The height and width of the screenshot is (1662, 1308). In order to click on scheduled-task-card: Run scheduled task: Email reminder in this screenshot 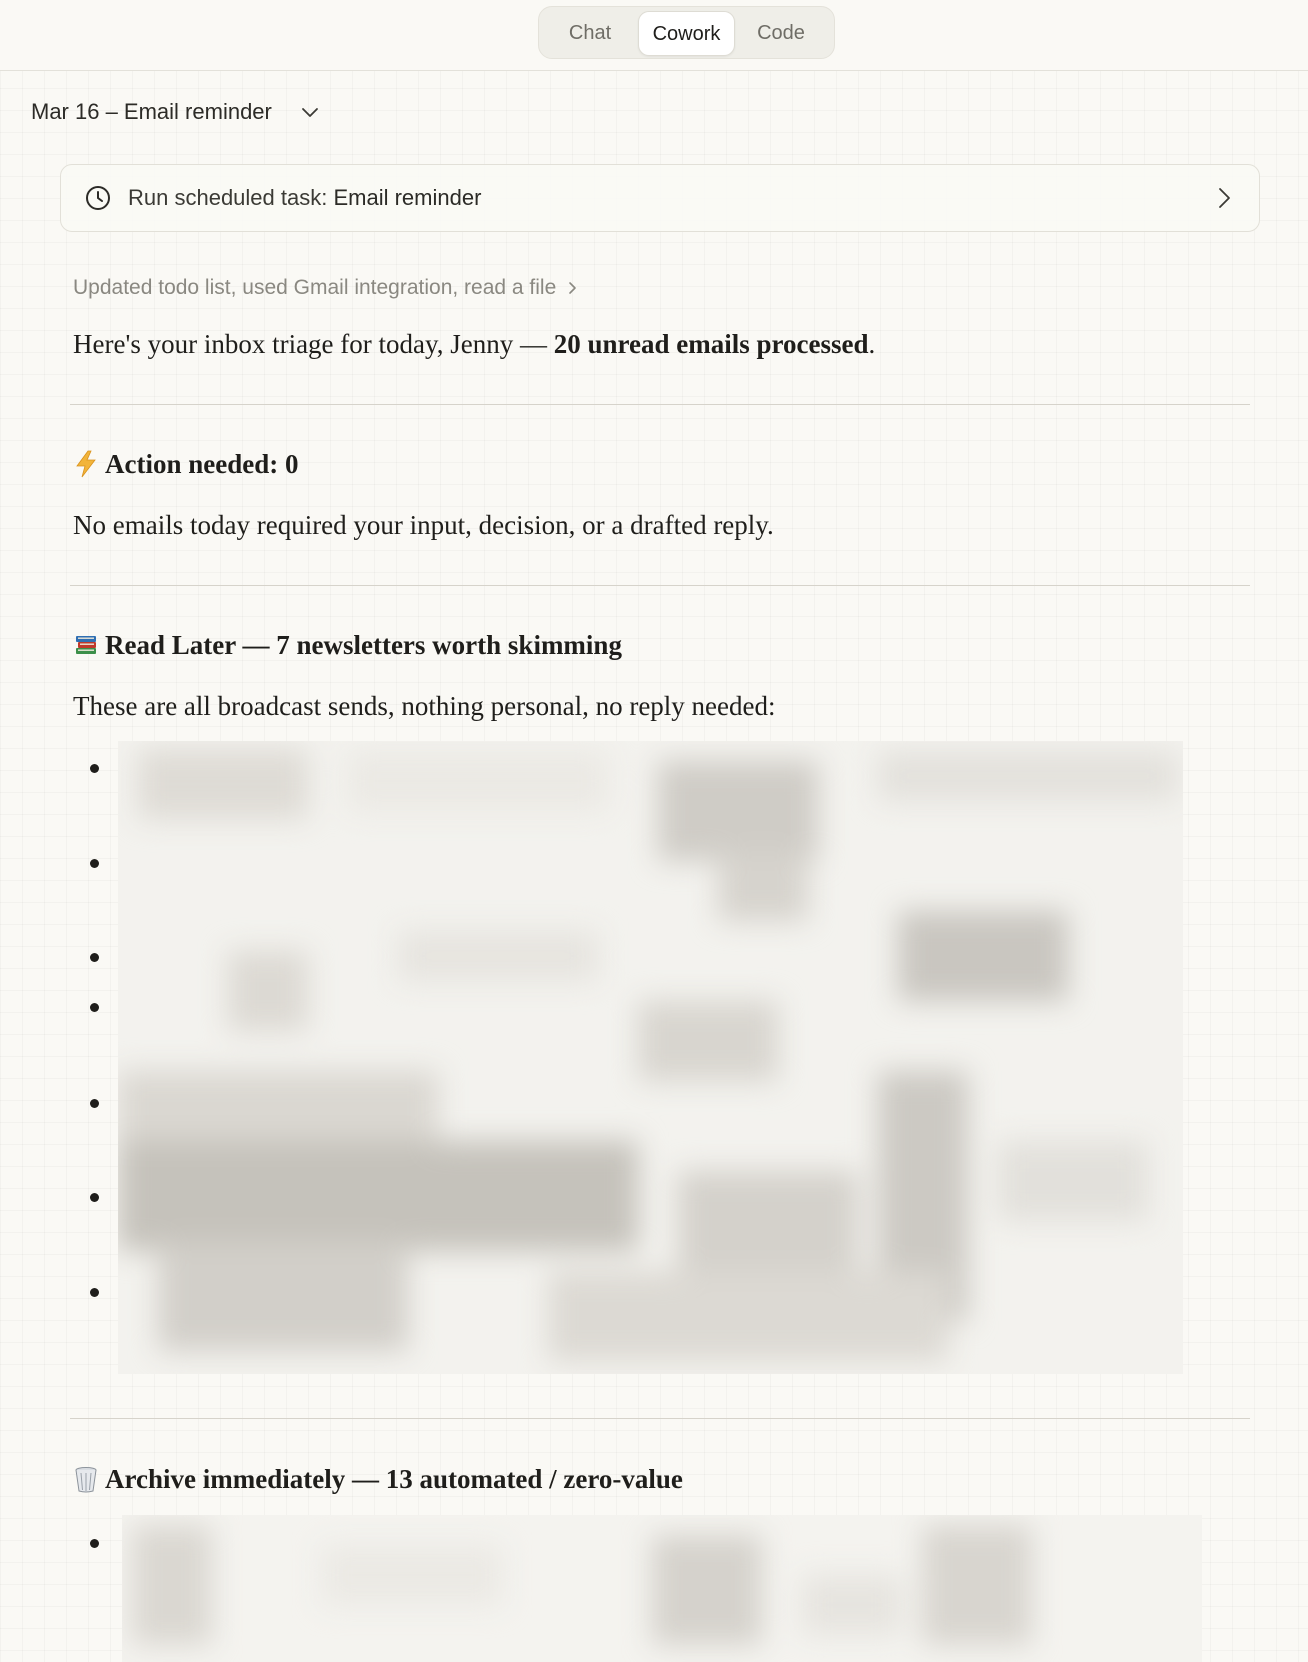, I will do `click(660, 198)`.